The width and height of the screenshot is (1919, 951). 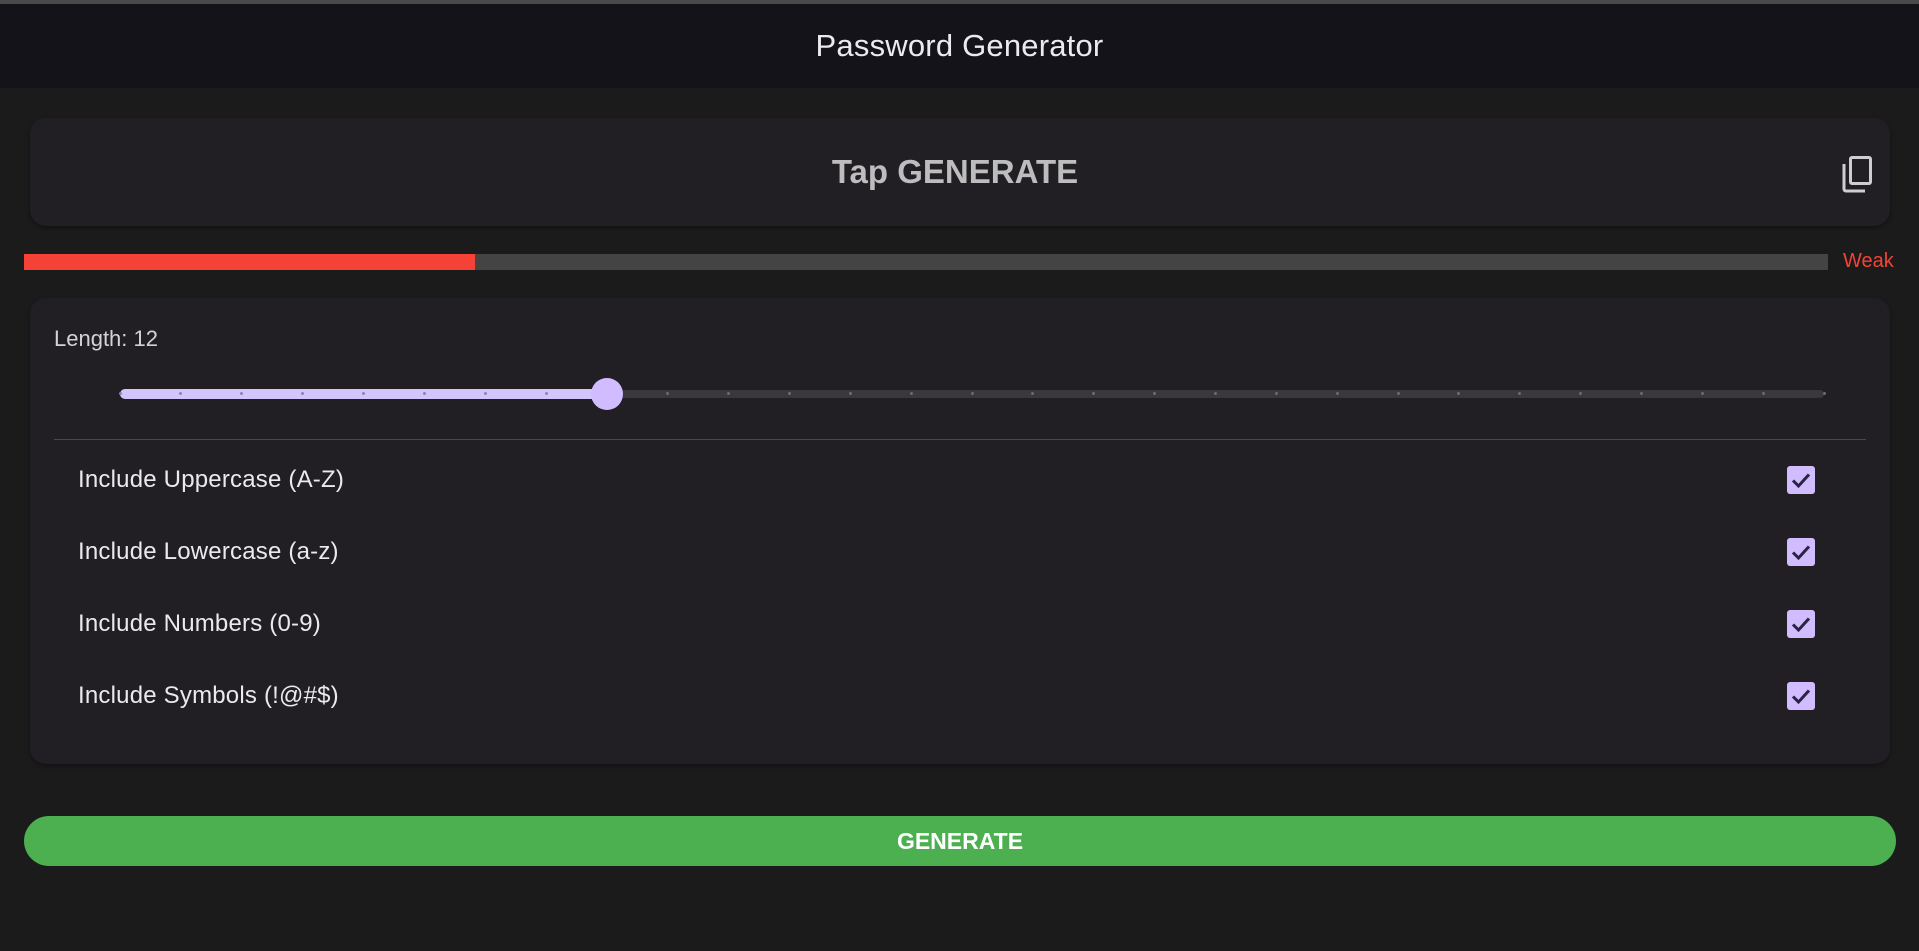 I want to click on numbers-checkbox, so click(x=1801, y=624).